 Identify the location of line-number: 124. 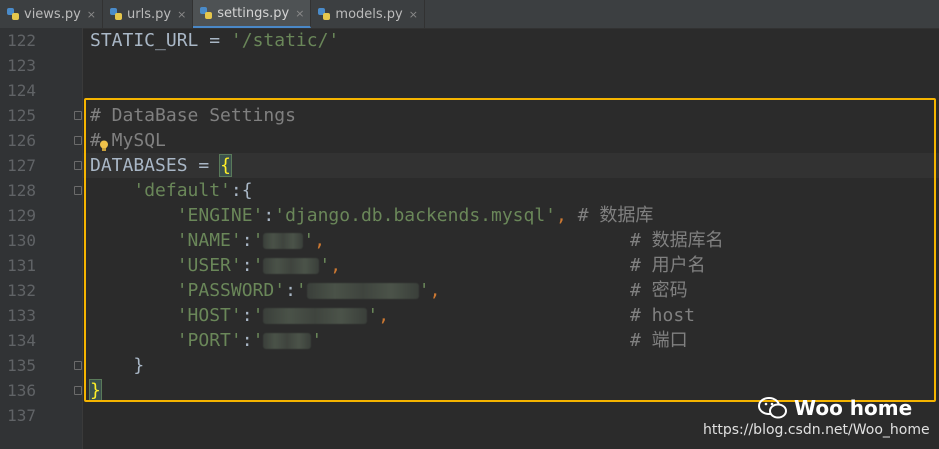
(21, 90).